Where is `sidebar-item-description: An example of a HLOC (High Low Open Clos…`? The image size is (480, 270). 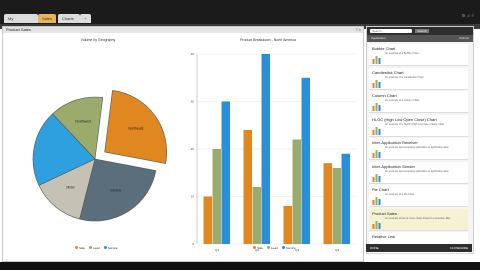
sidebar-item-description: An example of a HLOC (High Low Open Clos… is located at coordinates (415, 124).